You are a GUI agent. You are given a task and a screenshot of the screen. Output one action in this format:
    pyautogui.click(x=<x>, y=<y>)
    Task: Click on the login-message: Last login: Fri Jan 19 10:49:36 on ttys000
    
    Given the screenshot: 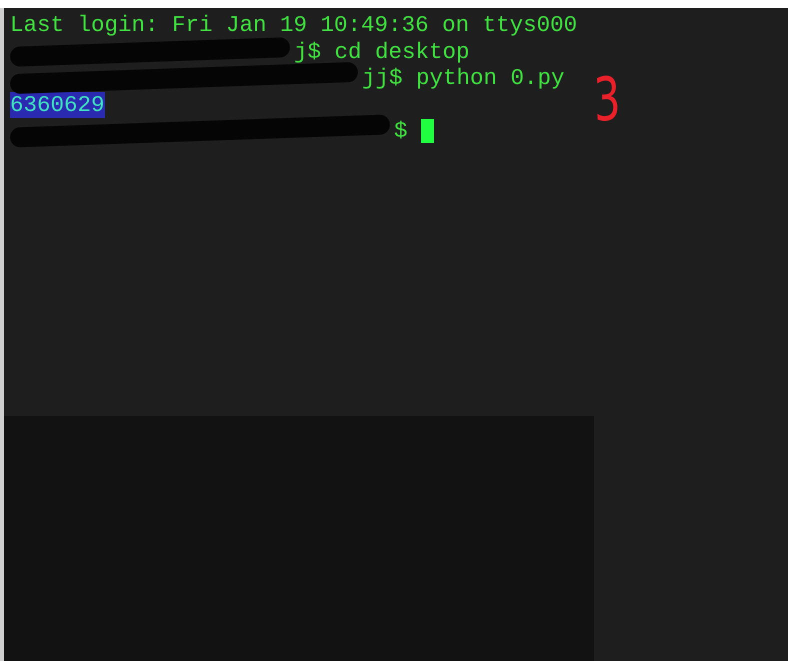 What is the action you would take?
    pyautogui.click(x=294, y=25)
    